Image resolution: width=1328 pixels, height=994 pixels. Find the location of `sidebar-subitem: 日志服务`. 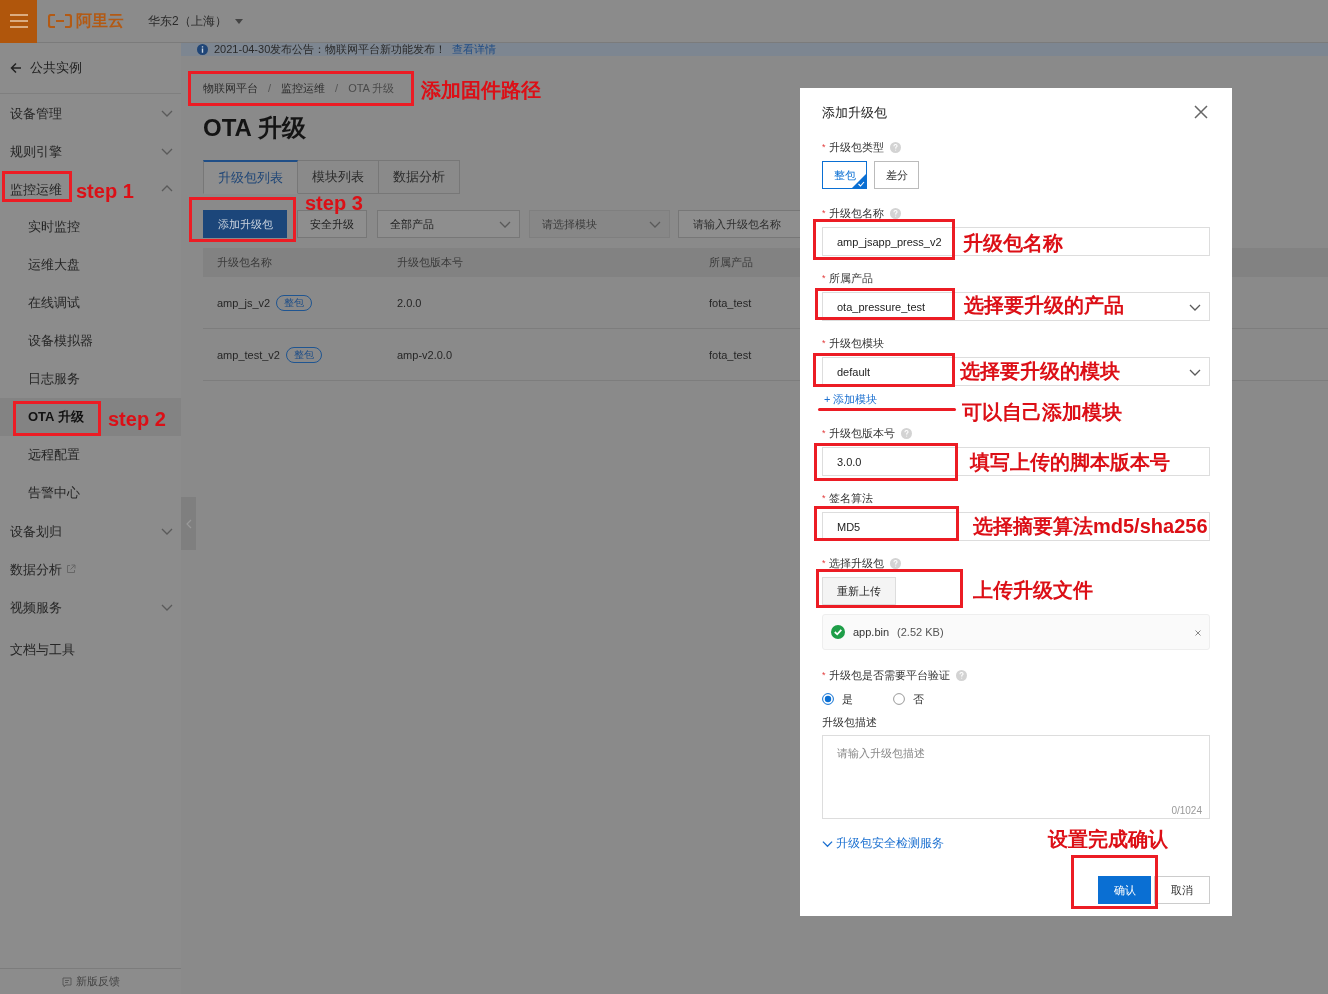

sidebar-subitem: 日志服务 is located at coordinates (90, 379).